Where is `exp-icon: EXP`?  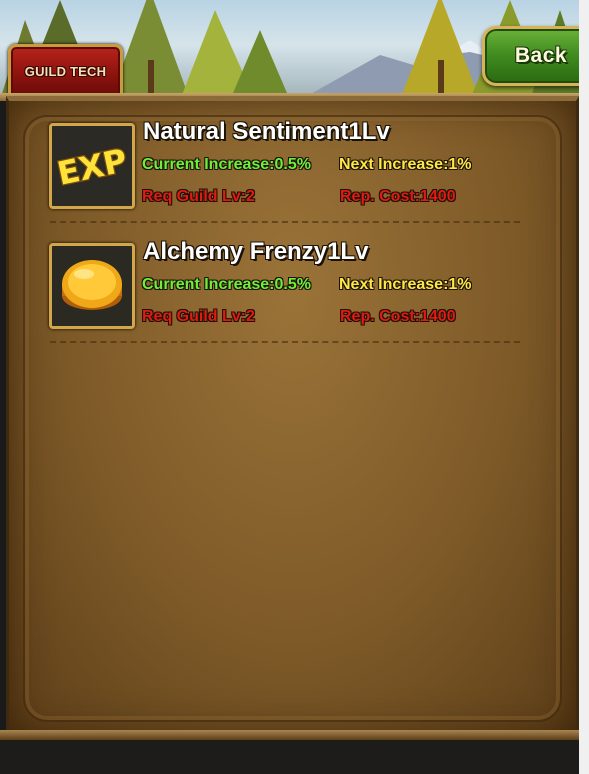
exp-icon: EXP is located at coordinates (92, 166).